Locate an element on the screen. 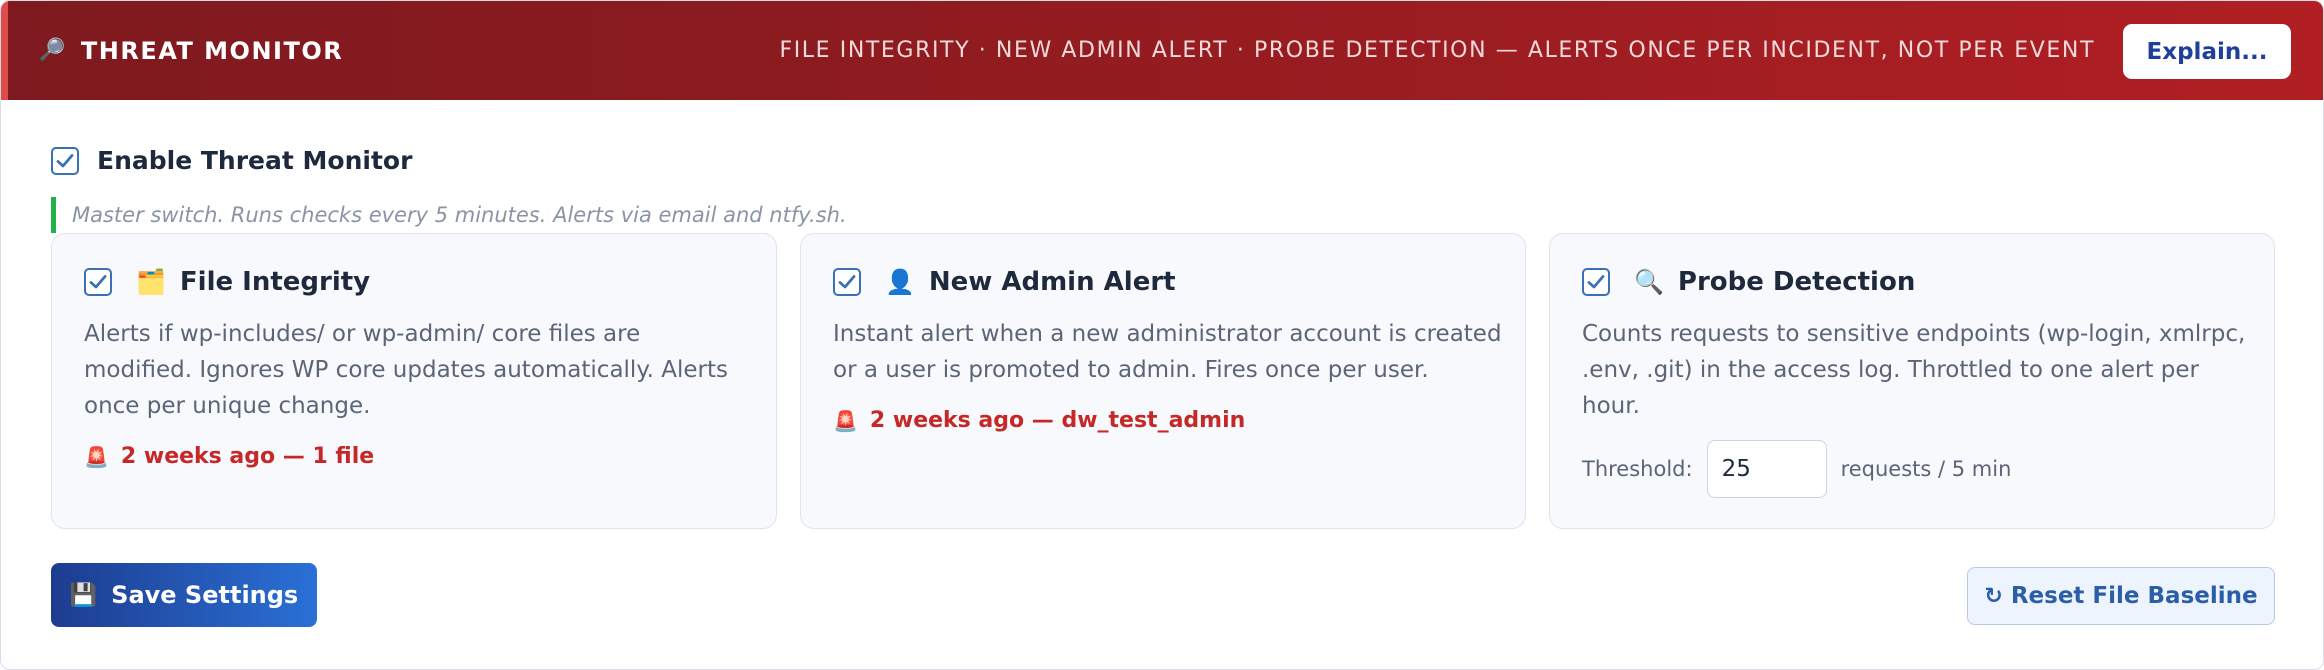 The height and width of the screenshot is (670, 2324). threshold-input is located at coordinates (1766, 469).